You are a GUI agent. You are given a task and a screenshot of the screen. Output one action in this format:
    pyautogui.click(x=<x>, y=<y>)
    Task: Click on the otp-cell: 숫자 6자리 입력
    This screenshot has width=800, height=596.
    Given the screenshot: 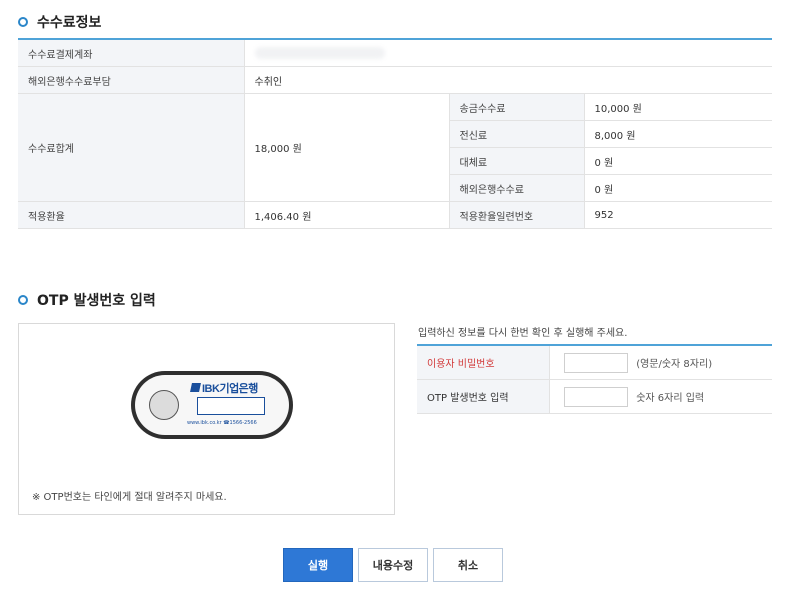 What is the action you would take?
    pyautogui.click(x=660, y=396)
    